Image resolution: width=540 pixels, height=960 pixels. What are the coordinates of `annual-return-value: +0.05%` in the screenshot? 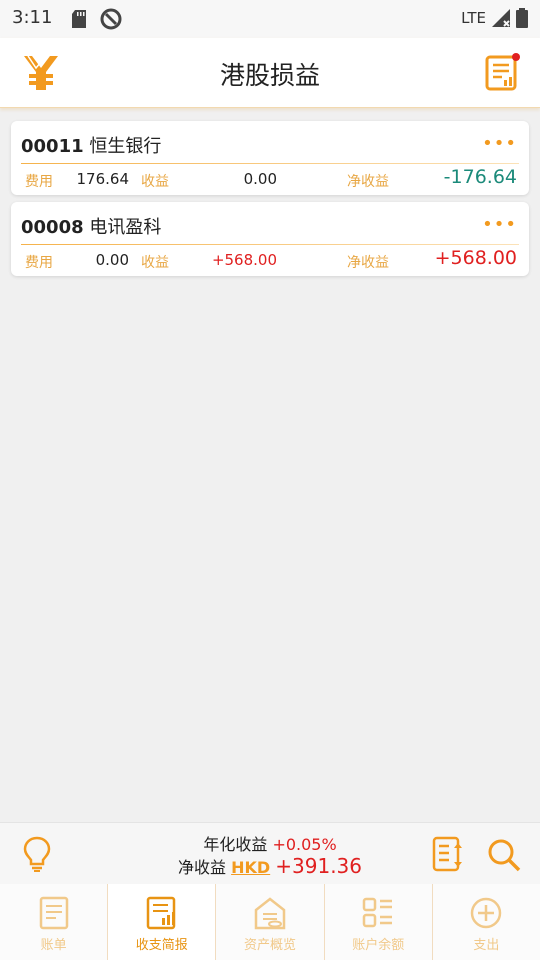 It's located at (304, 844).